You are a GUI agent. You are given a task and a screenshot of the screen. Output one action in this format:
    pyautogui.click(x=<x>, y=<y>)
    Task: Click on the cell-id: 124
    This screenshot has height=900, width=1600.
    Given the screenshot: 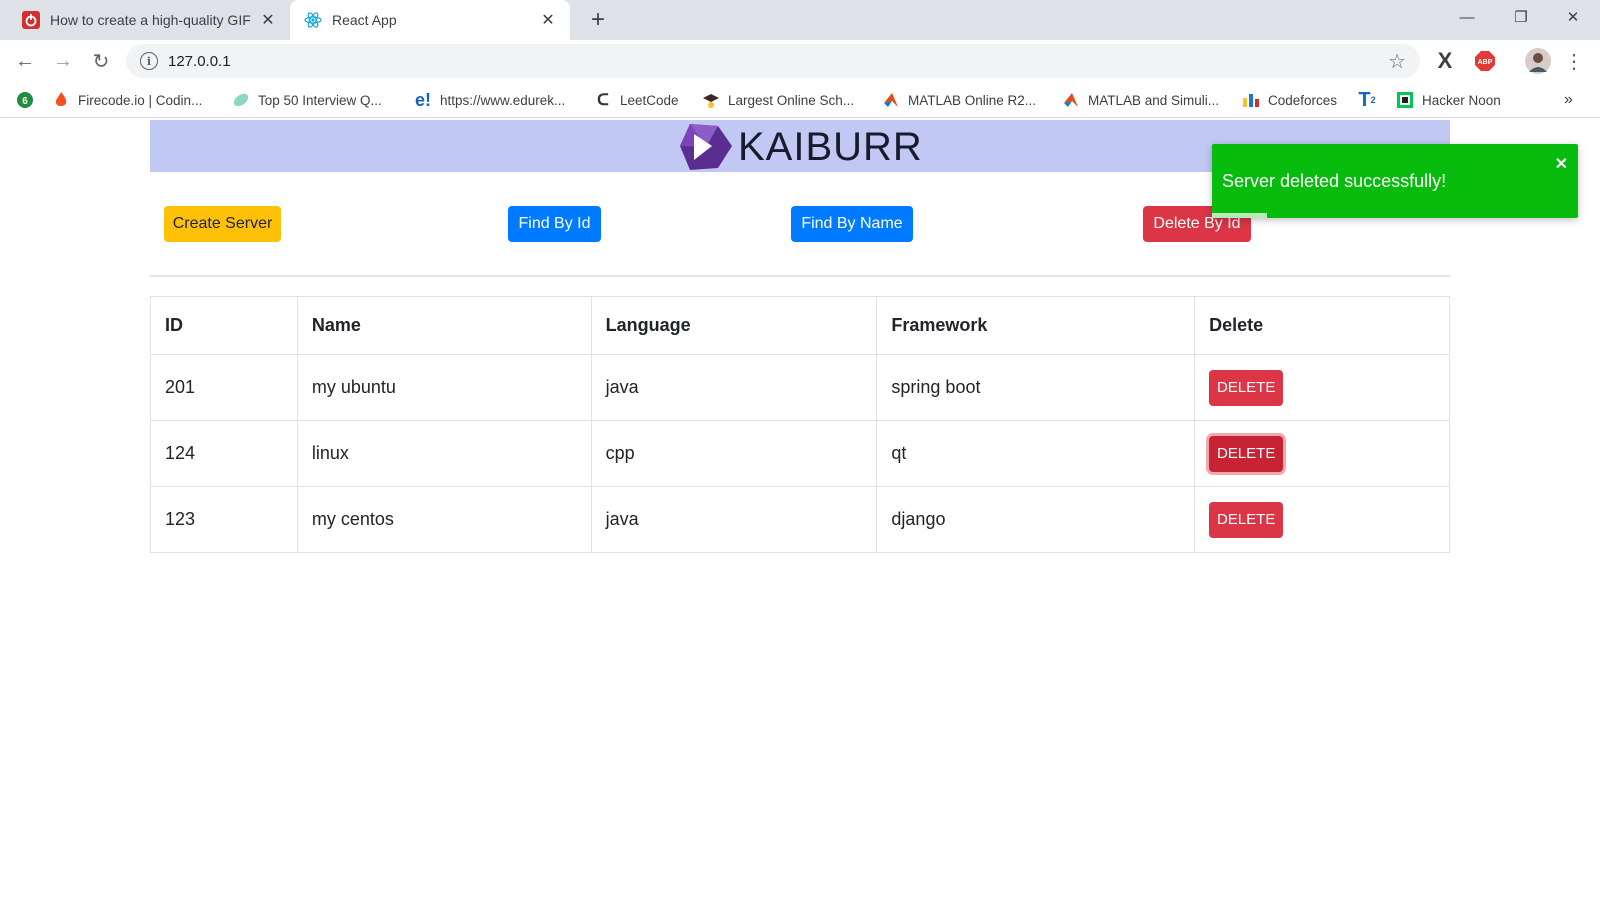 What is the action you would take?
    pyautogui.click(x=224, y=453)
    